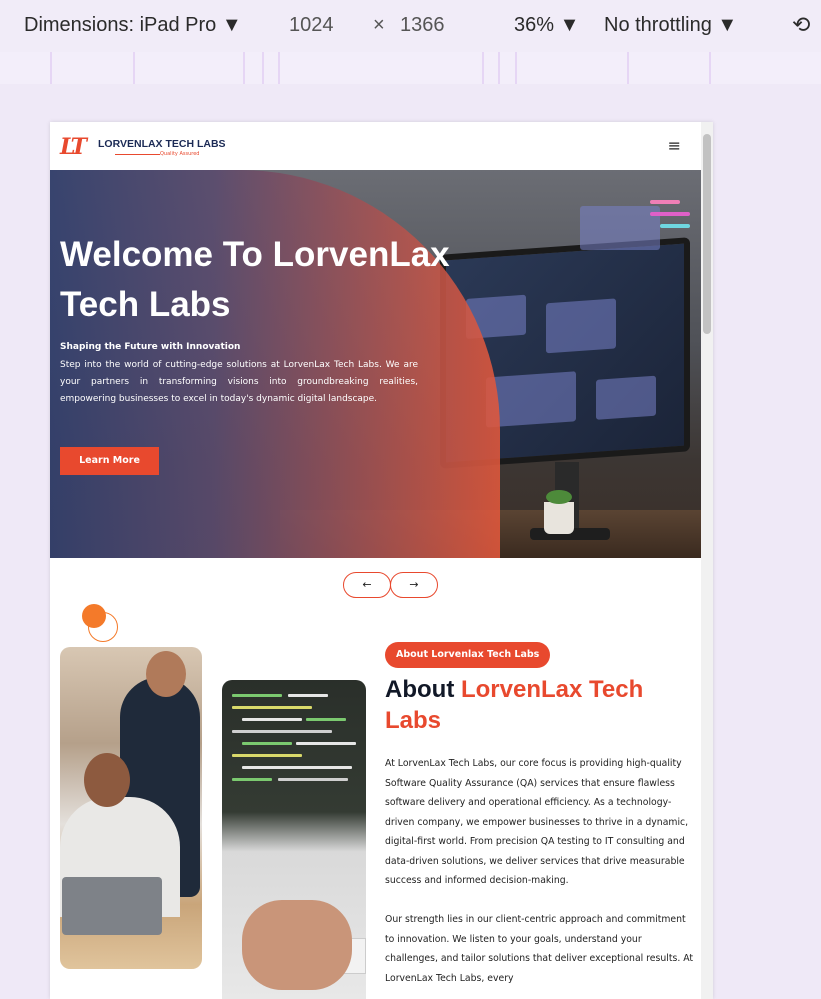  Describe the element at coordinates (109, 461) in the screenshot. I see `learn-more-button: Learn More` at that location.